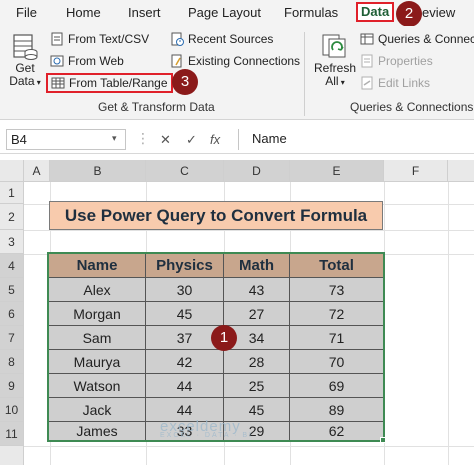 The image size is (474, 465). I want to click on column-header-d: D, so click(257, 171).